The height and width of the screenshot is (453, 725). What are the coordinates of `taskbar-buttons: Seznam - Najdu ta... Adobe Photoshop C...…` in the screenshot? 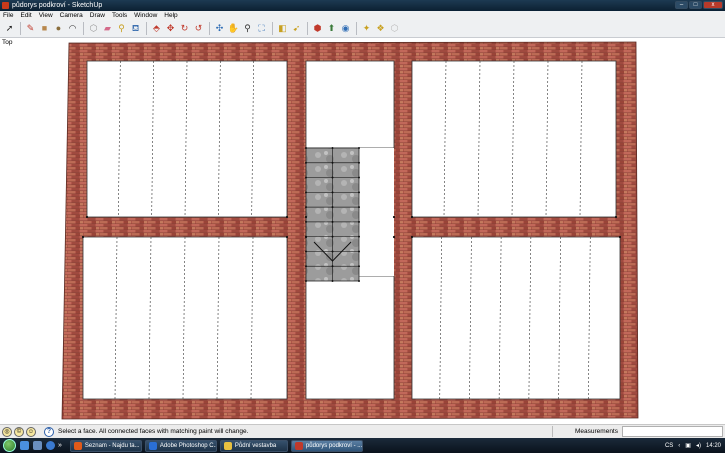 It's located at (212, 445).